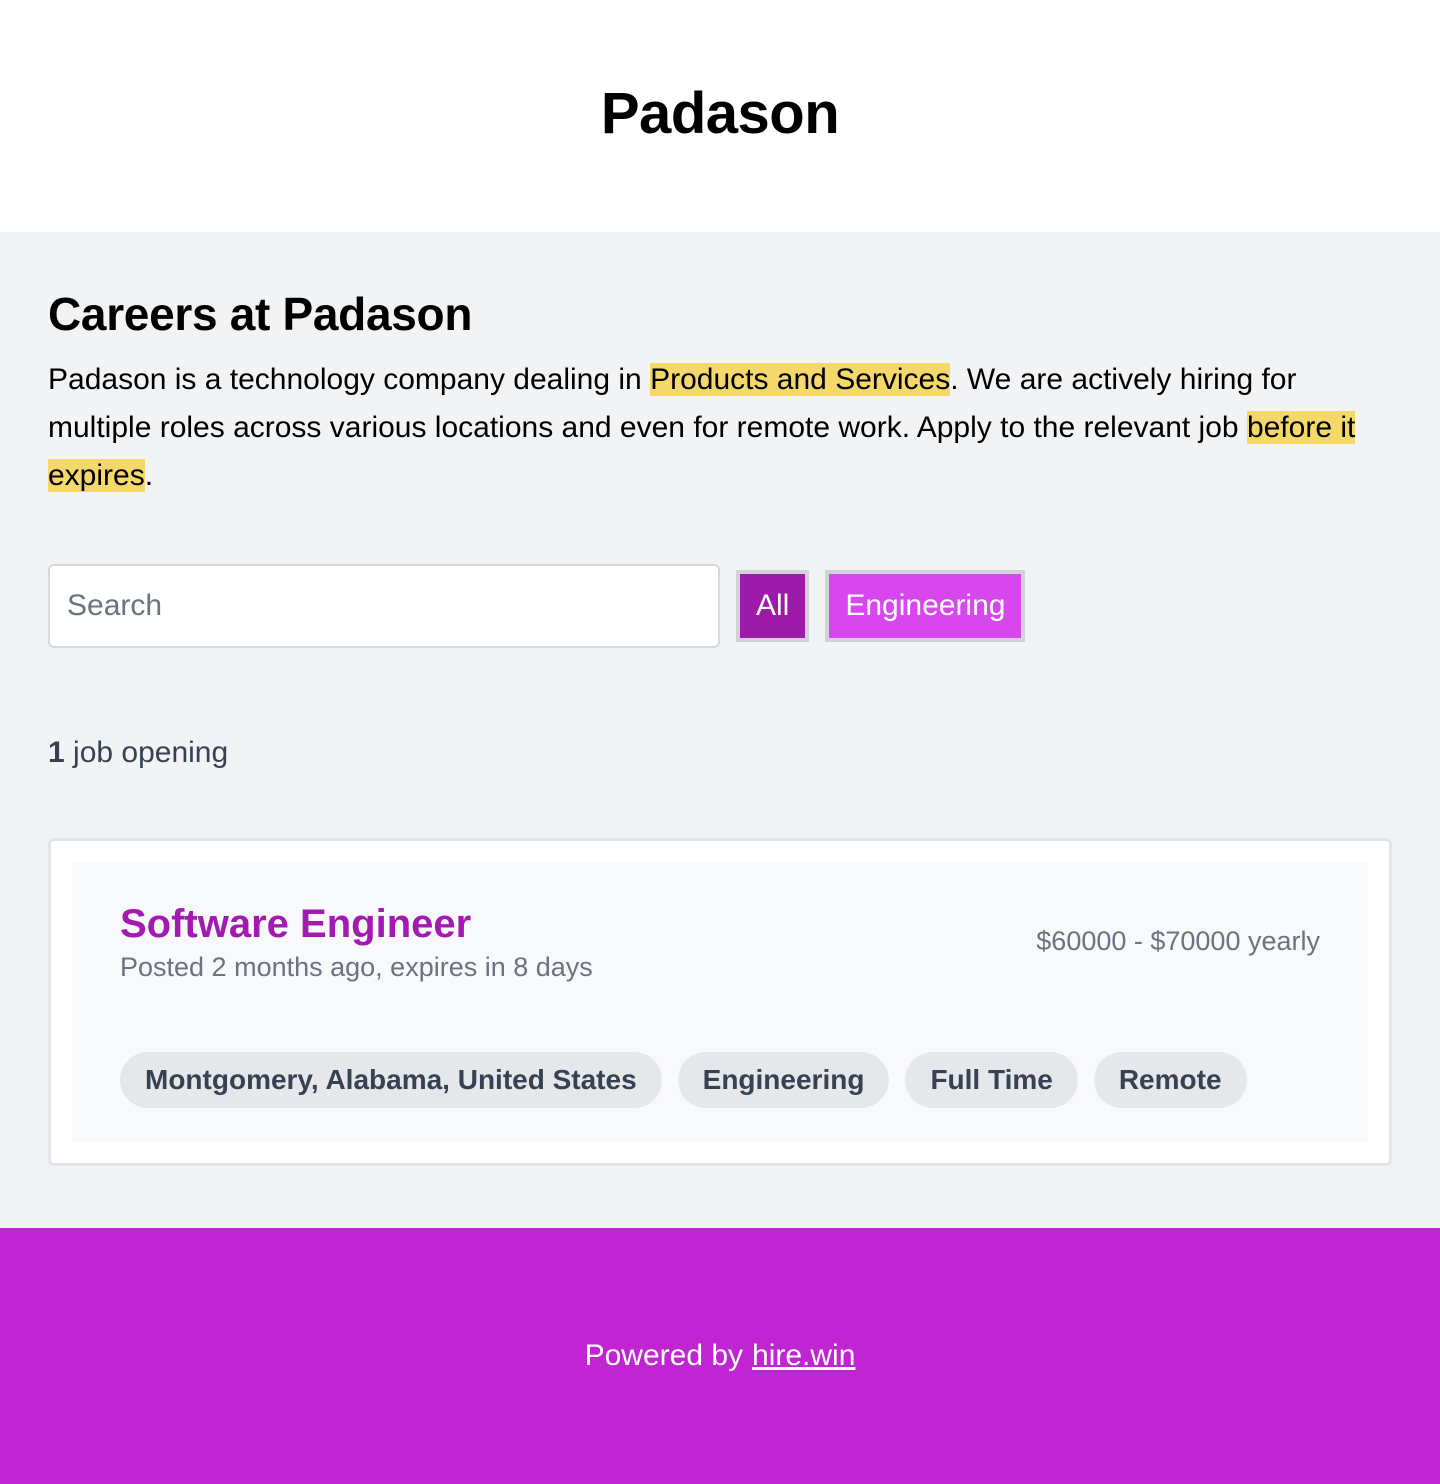 The height and width of the screenshot is (1484, 1440). What do you see at coordinates (56, 752) in the screenshot?
I see `job-count-number: 1` at bounding box center [56, 752].